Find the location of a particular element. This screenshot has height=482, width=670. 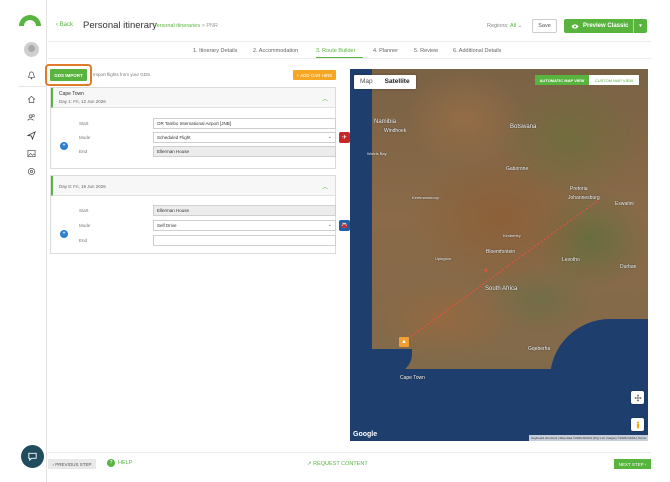

map-label: Upington is located at coordinates (443, 258).